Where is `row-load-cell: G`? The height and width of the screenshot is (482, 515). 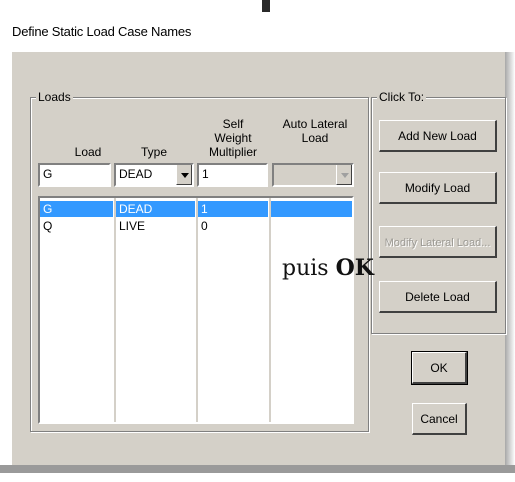
row-load-cell: G is located at coordinates (48, 209).